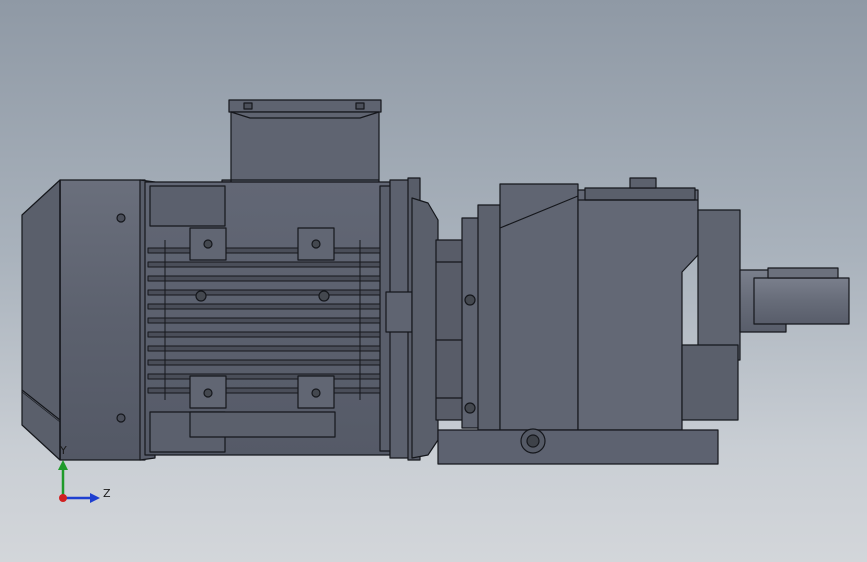 The width and height of the screenshot is (867, 562). I want to click on reference-triad: Y Z, so click(80, 477).